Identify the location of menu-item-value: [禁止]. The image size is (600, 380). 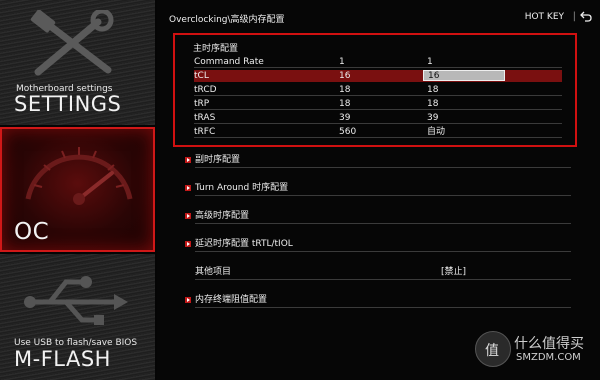
(453, 272).